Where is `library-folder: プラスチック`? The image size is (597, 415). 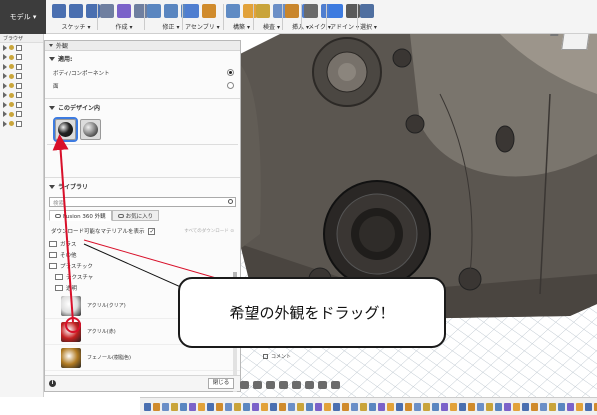 library-folder: プラスチック is located at coordinates (144, 265).